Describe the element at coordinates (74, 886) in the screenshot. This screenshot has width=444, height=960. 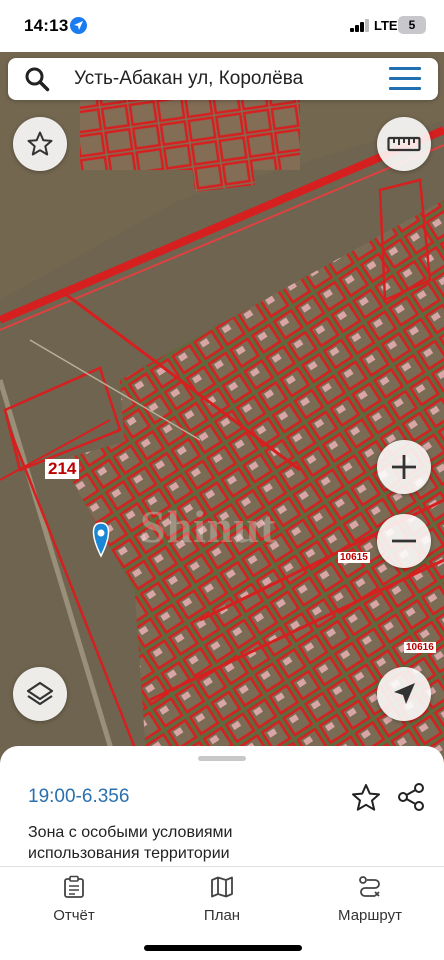
I see `clipboard-icon` at that location.